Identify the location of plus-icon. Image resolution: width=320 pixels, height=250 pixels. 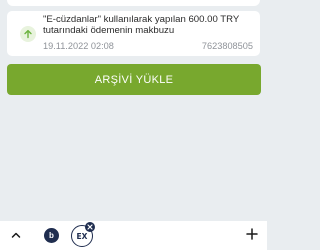
(252, 234).